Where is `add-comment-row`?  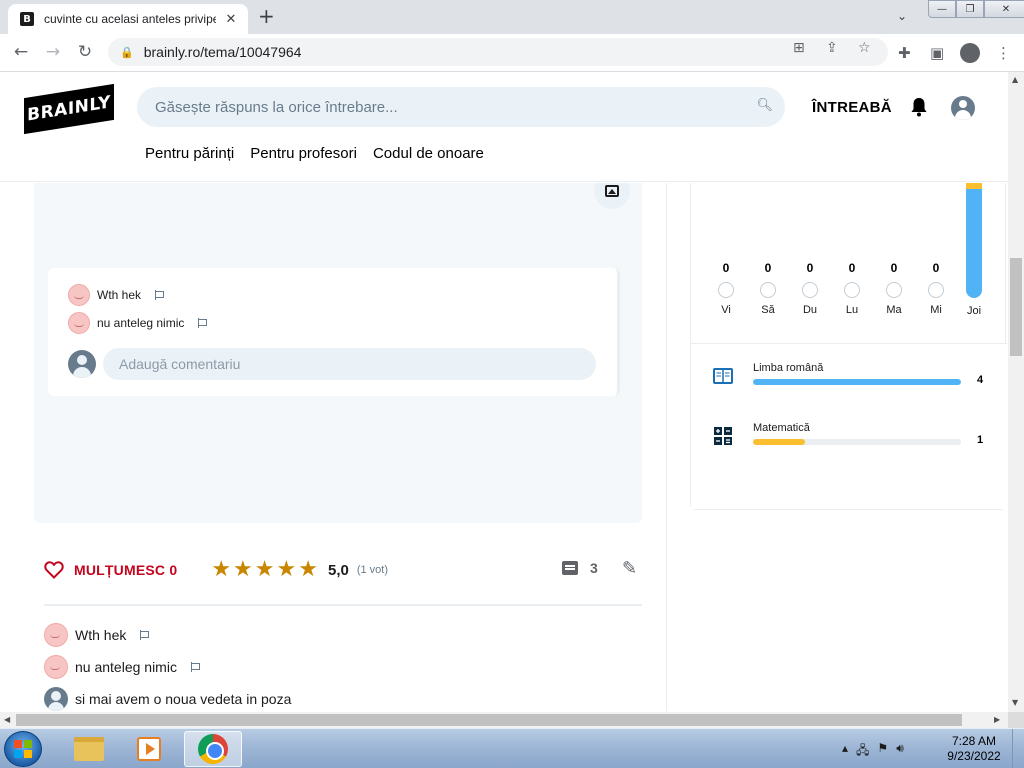 add-comment-row is located at coordinates (332, 364).